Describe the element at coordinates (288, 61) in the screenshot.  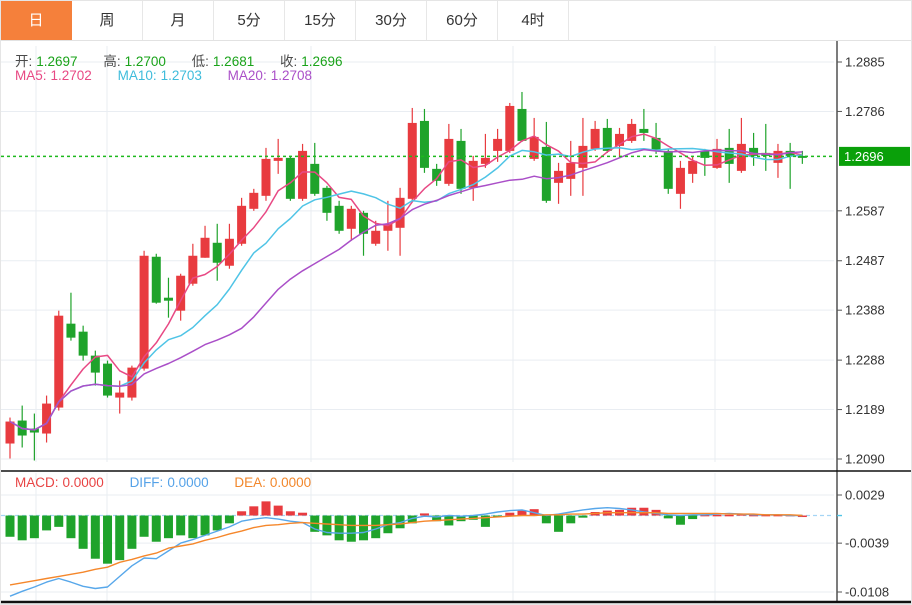
I see `close-label: 收:` at that location.